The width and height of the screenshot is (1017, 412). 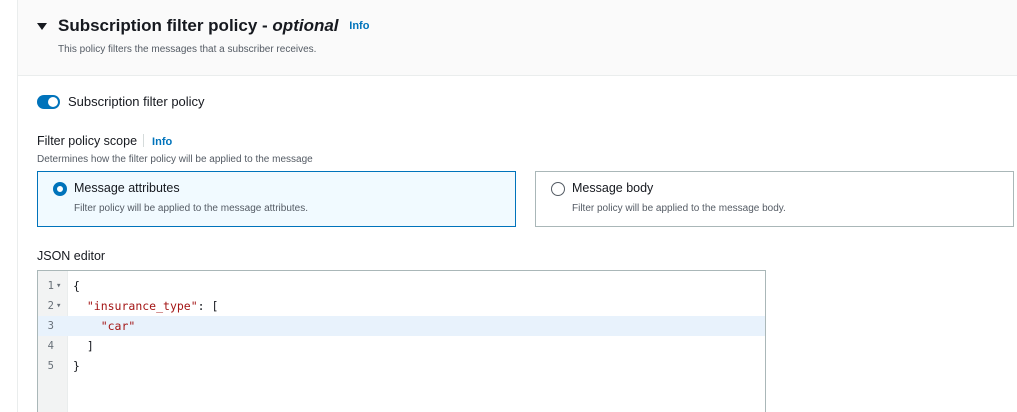 What do you see at coordinates (401, 306) in the screenshot?
I see `code-line: 2 ▾ "insurance_type": [` at bounding box center [401, 306].